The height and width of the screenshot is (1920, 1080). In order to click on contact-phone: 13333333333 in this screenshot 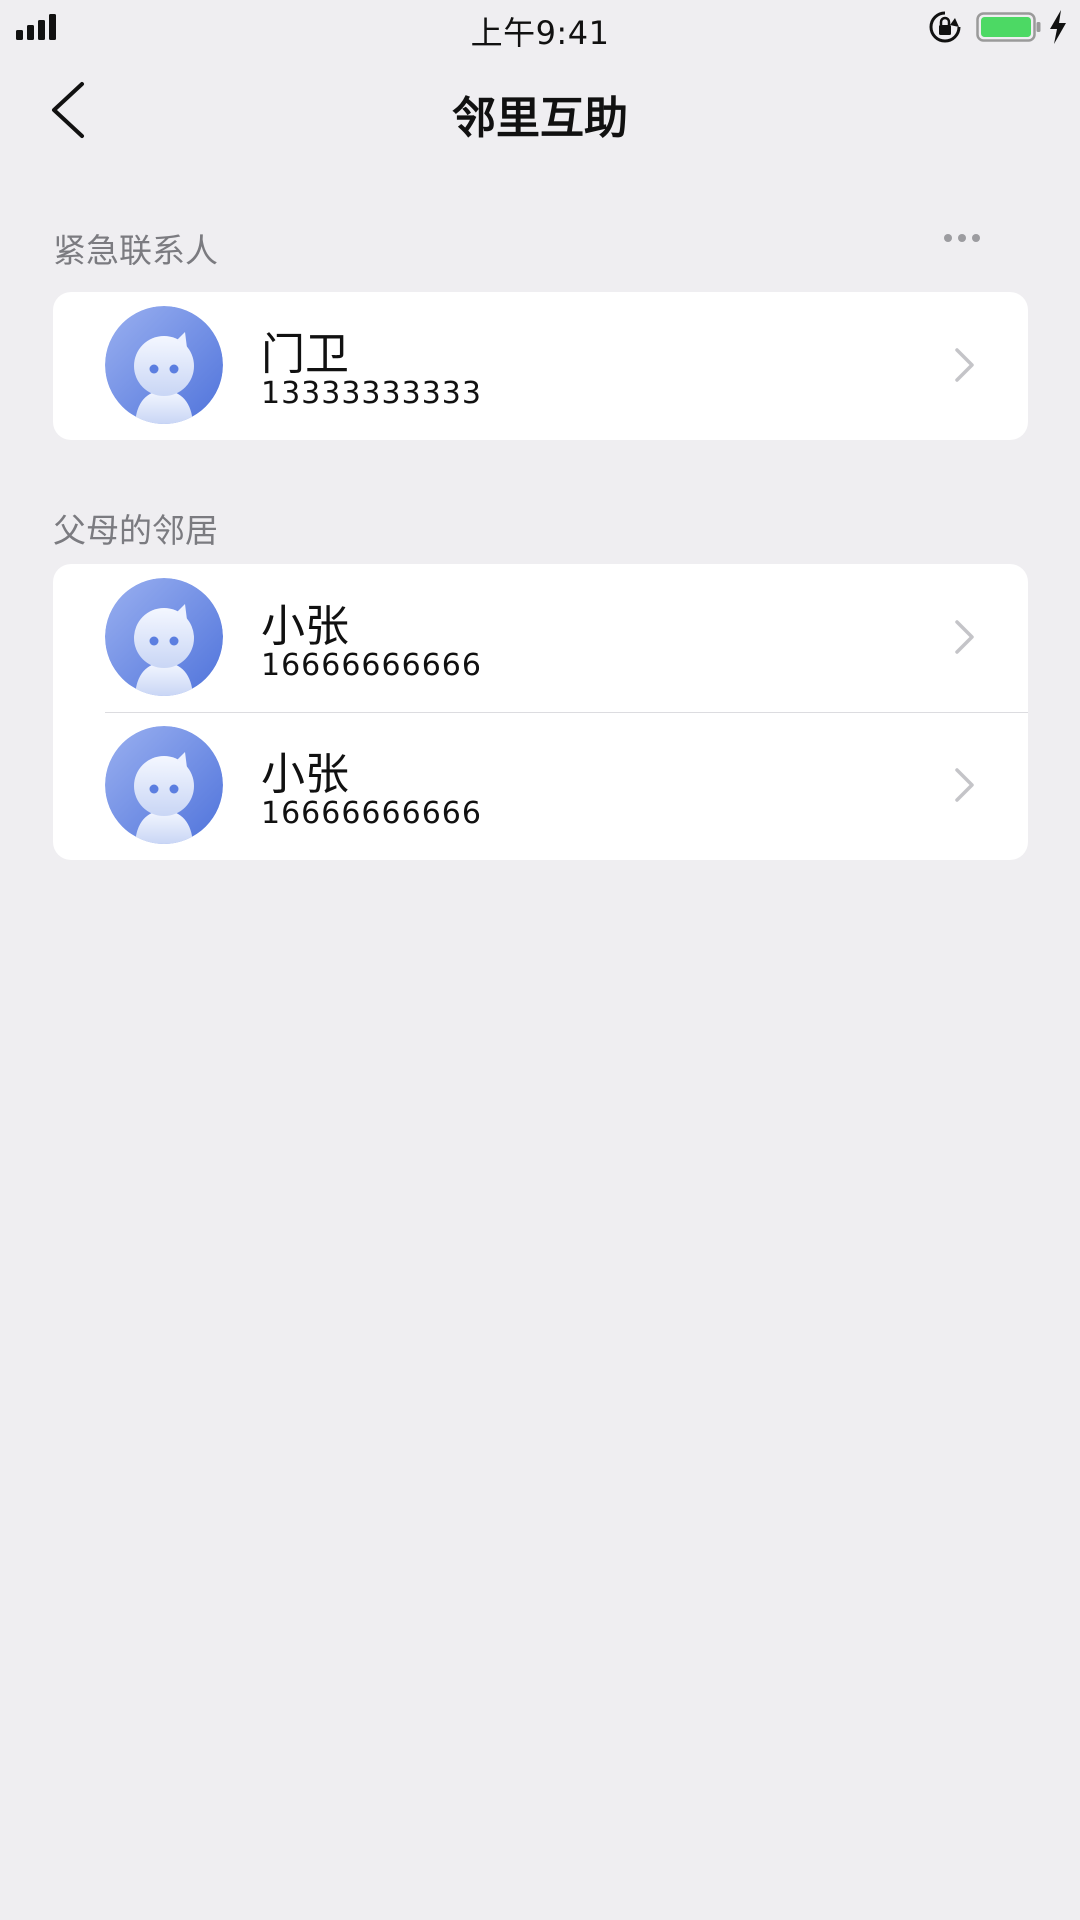, I will do `click(371, 393)`.